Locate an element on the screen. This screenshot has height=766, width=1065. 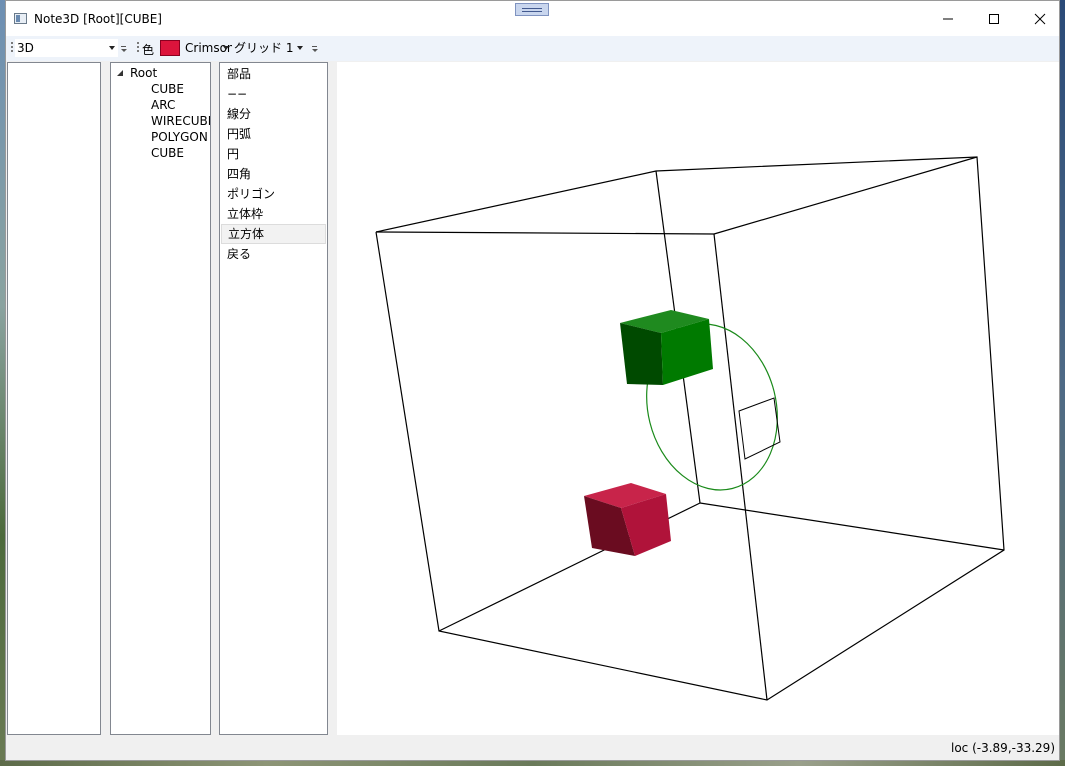
close-icon is located at coordinates (1040, 19).